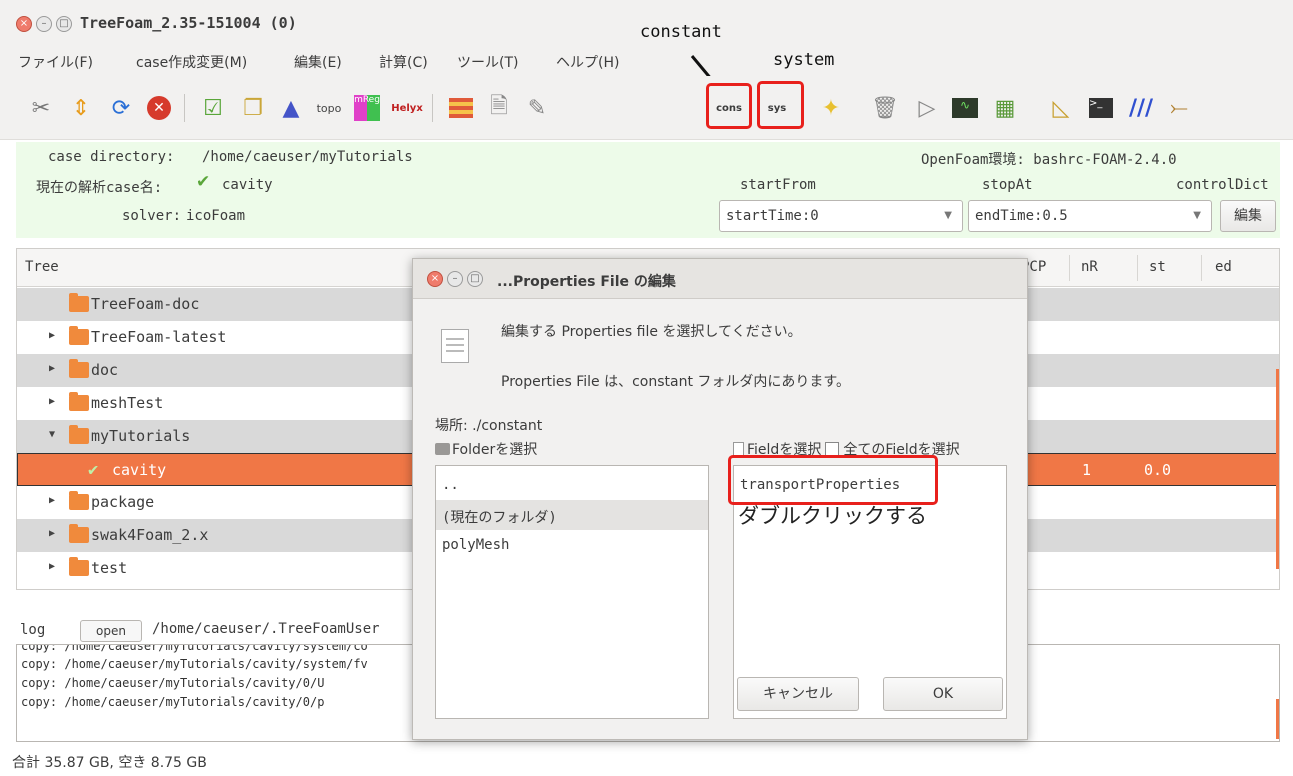 The image size is (1293, 776). What do you see at coordinates (111, 631) in the screenshot?
I see `log-open-button: open` at bounding box center [111, 631].